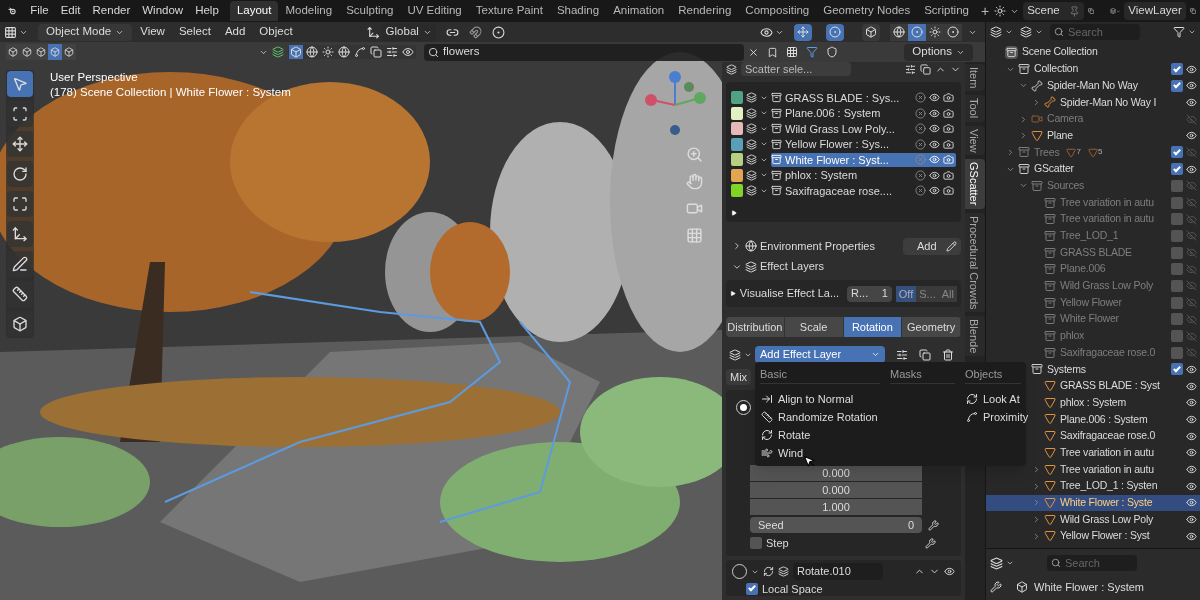 This screenshot has width=1200, height=600. What do you see at coordinates (694, 235) in the screenshot?
I see `perspective-toggle-icon` at bounding box center [694, 235].